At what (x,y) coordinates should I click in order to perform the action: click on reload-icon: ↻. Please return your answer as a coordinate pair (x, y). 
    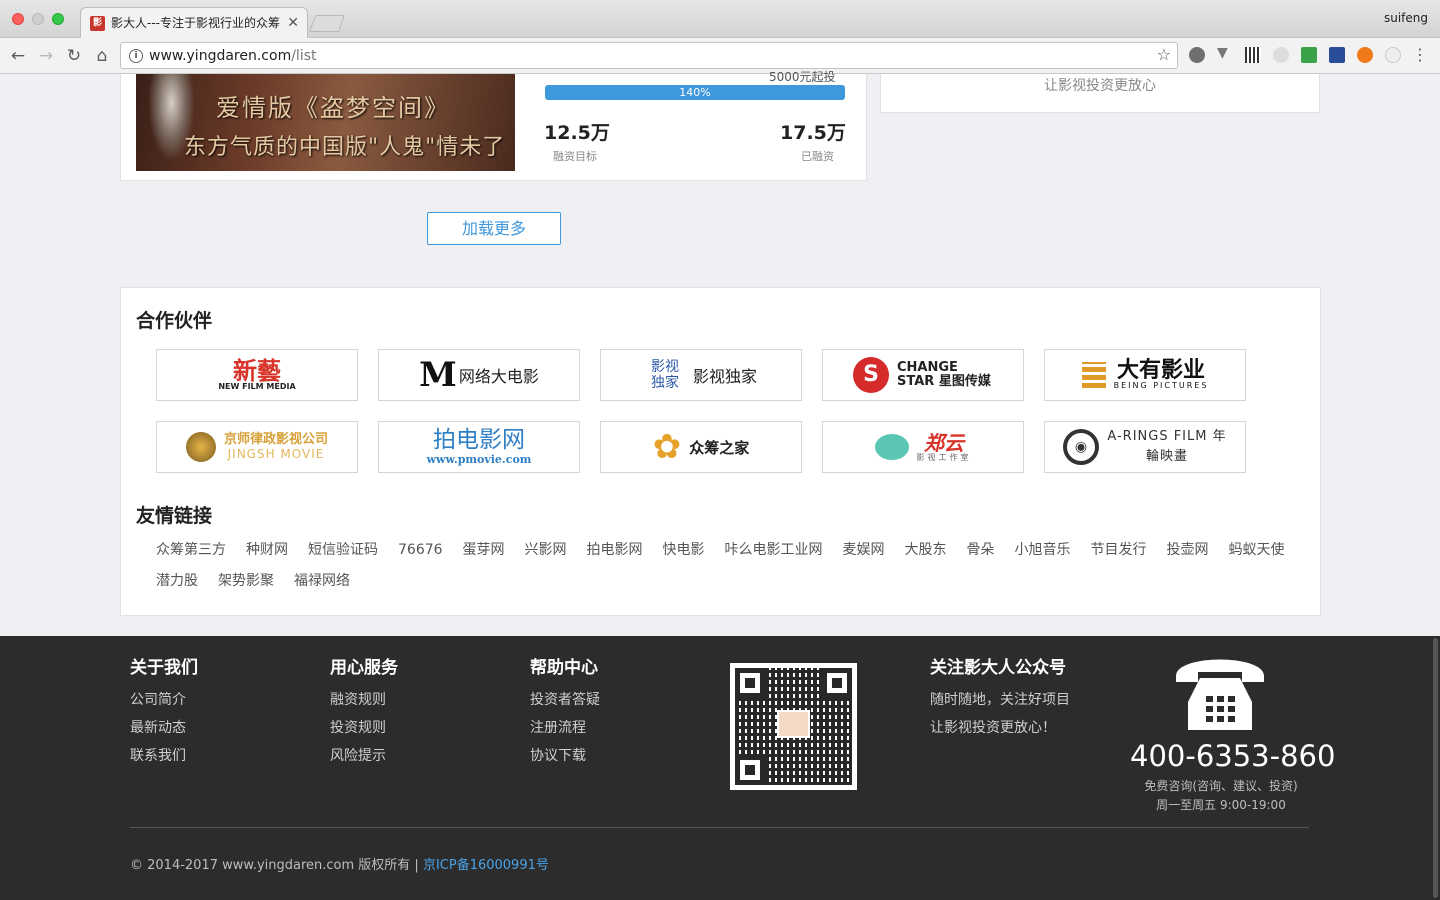
    Looking at the image, I should click on (74, 56).